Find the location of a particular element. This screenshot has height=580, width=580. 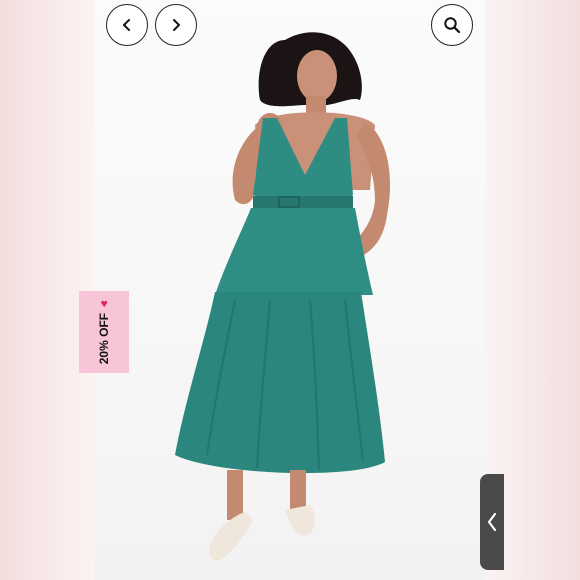

next-image-button is located at coordinates (176, 25).